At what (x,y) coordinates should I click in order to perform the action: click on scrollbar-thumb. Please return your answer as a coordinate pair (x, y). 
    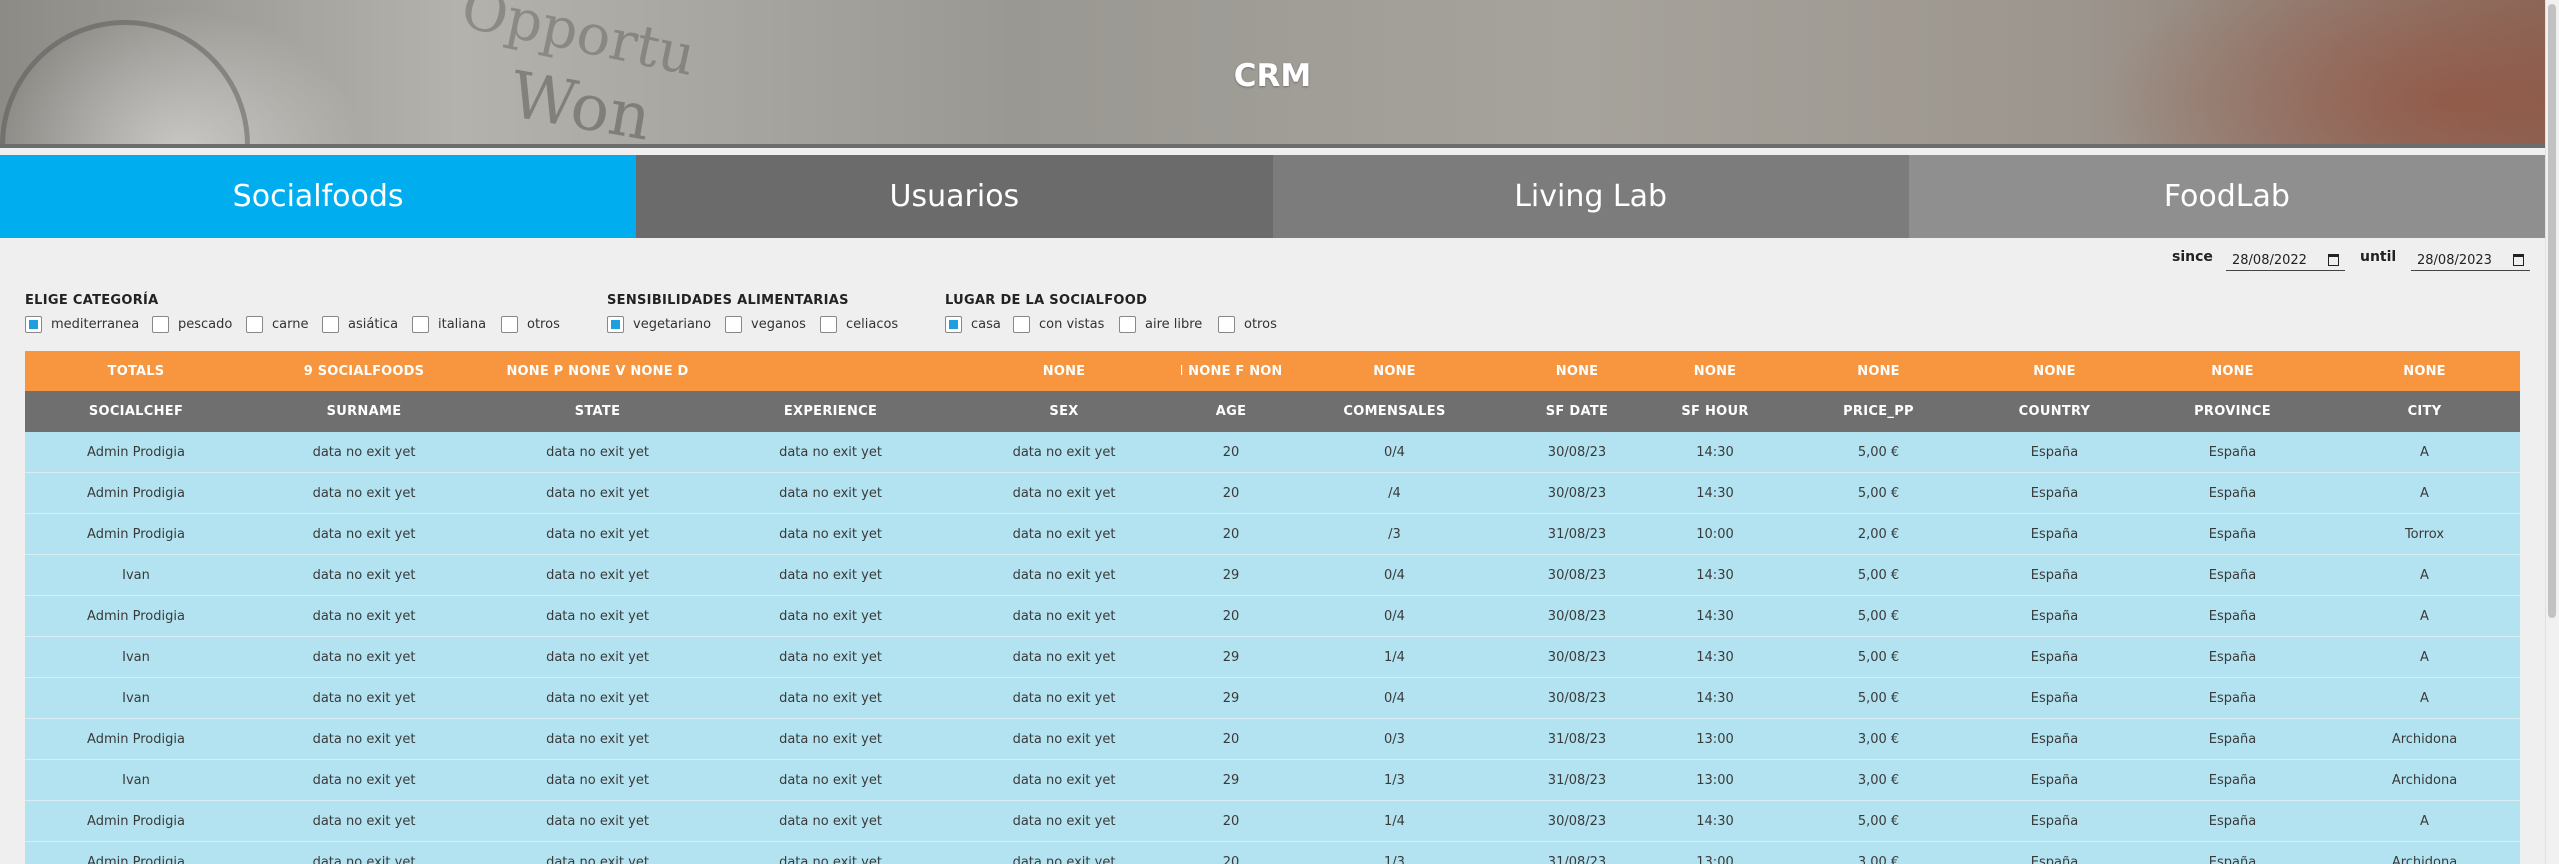
    Looking at the image, I should click on (2552, 311).